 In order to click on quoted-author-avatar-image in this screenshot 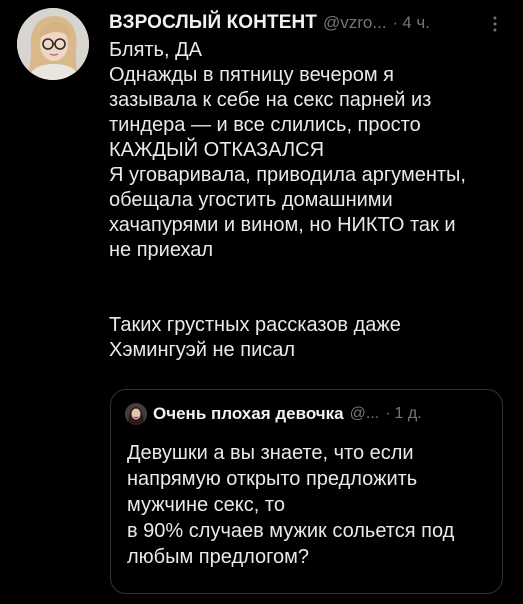, I will do `click(136, 414)`.